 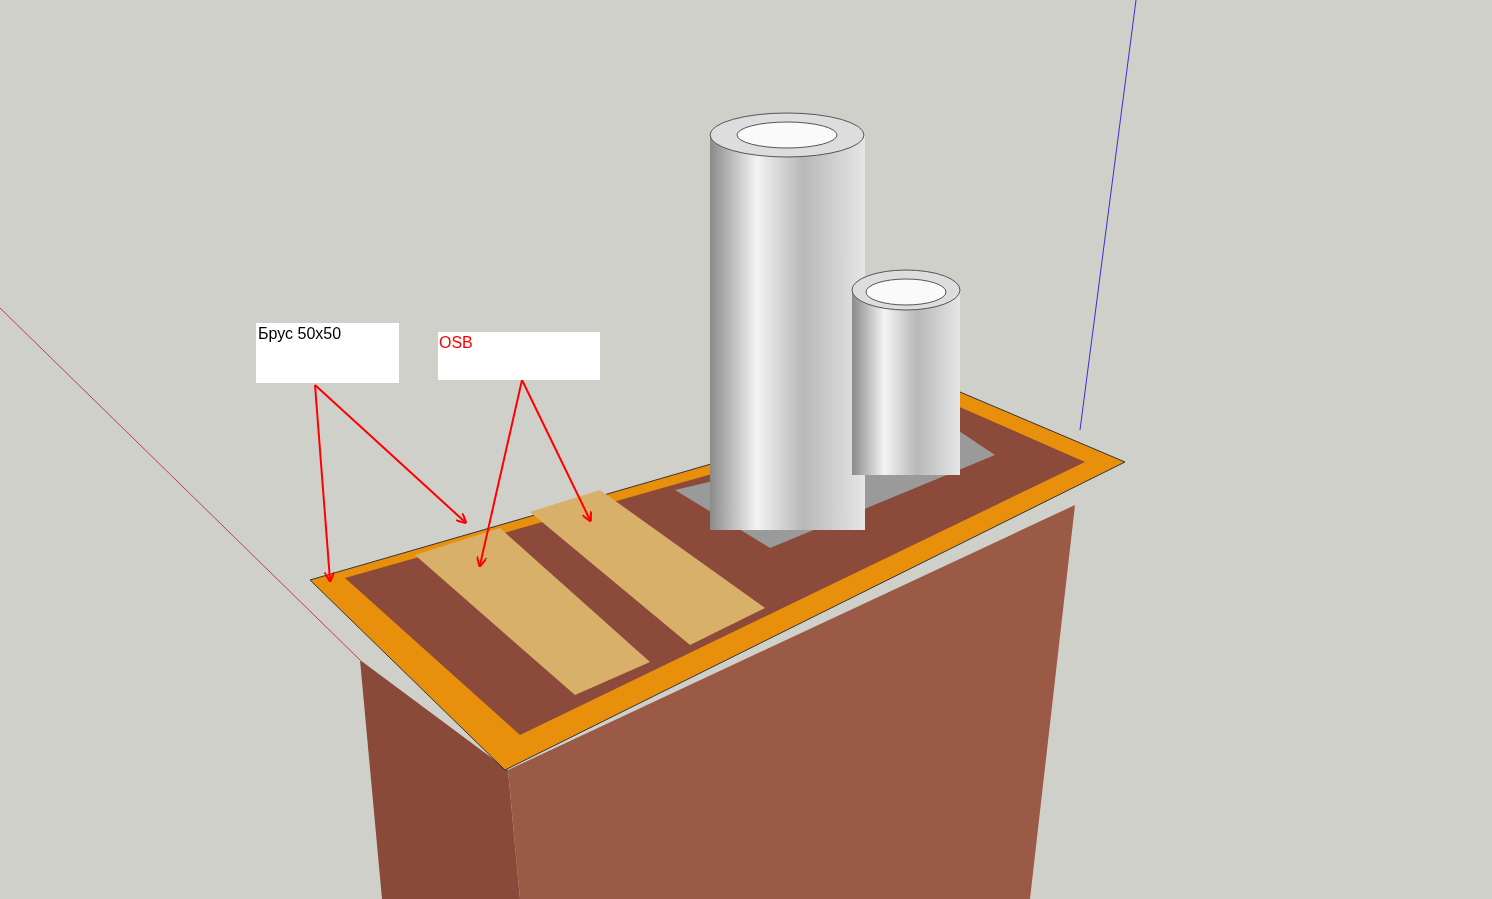 What do you see at coordinates (327, 353) in the screenshot?
I see `annotation-label: Брус 50x50` at bounding box center [327, 353].